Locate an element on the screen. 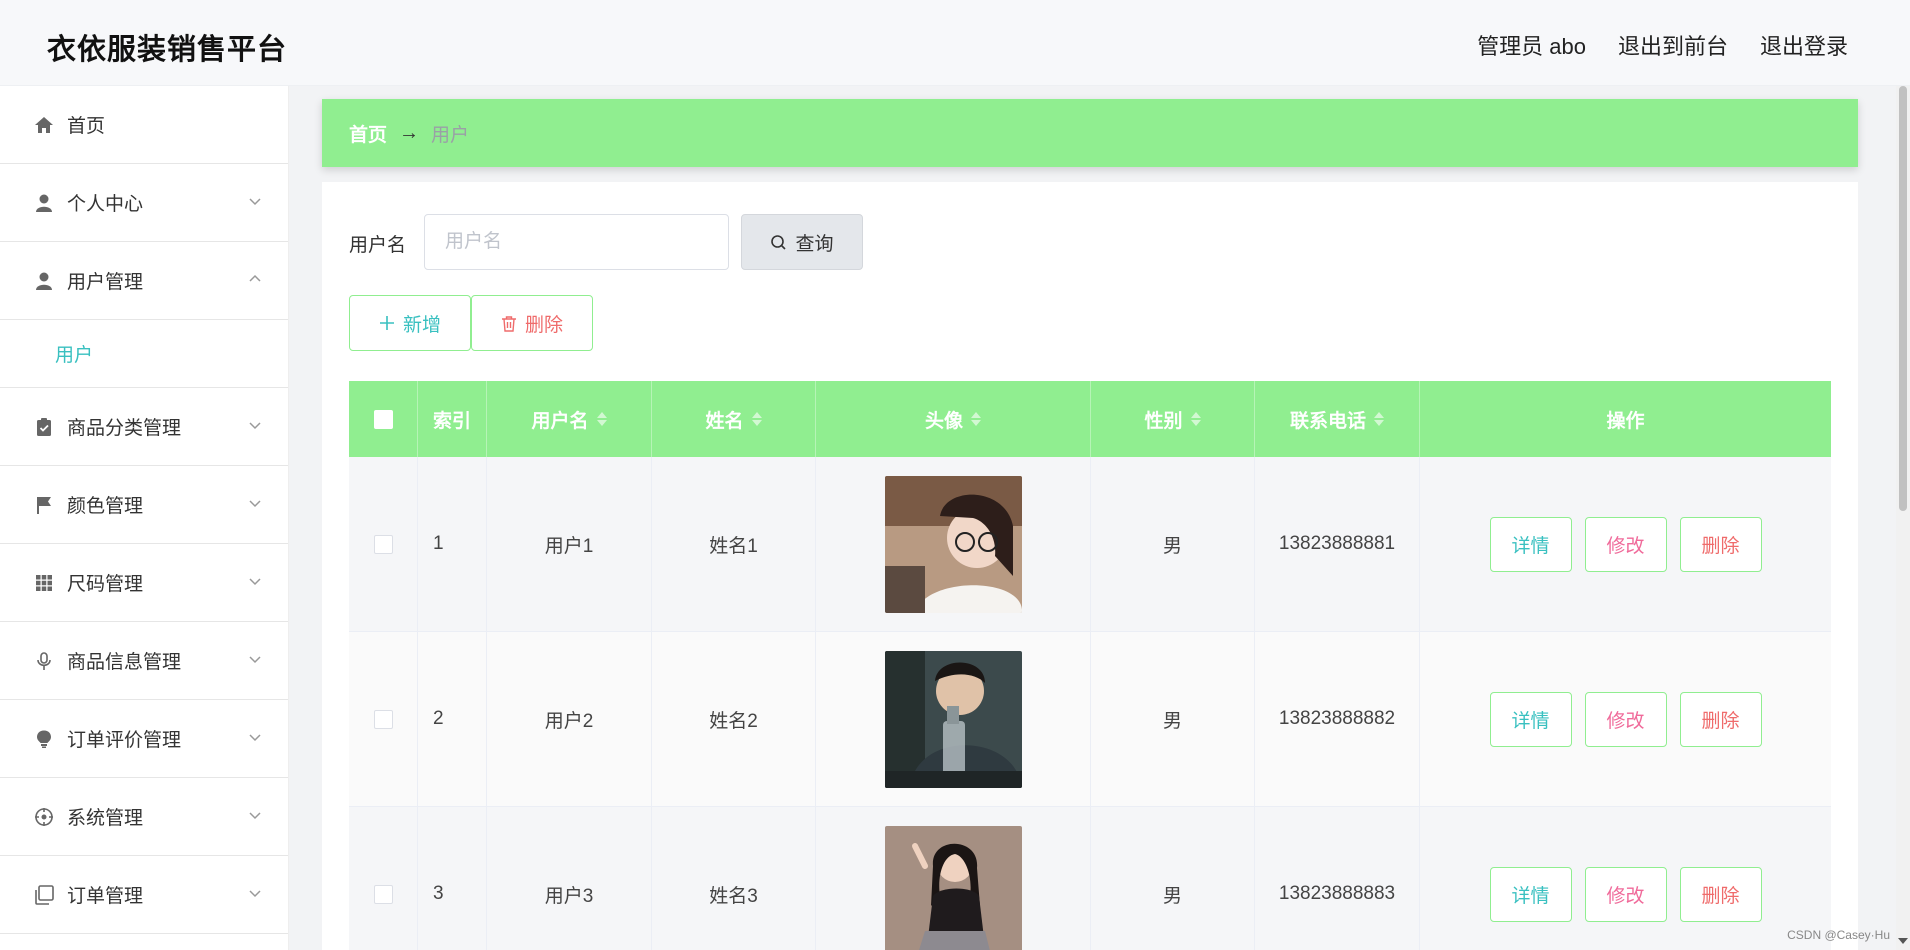 Image resolution: width=1910 pixels, height=950 pixels. header-avatar: 头像 is located at coordinates (953, 419).